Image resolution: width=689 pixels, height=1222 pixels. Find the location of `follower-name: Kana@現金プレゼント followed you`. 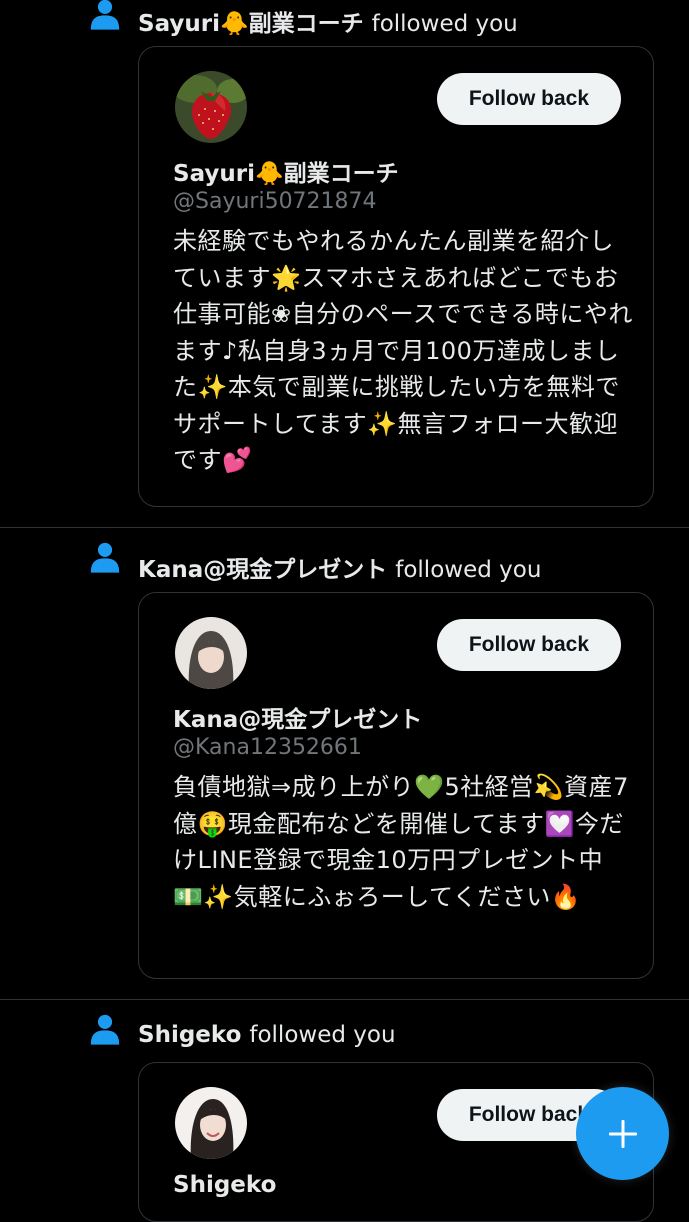

follower-name: Kana@現金プレゼント followed you is located at coordinates (339, 567).